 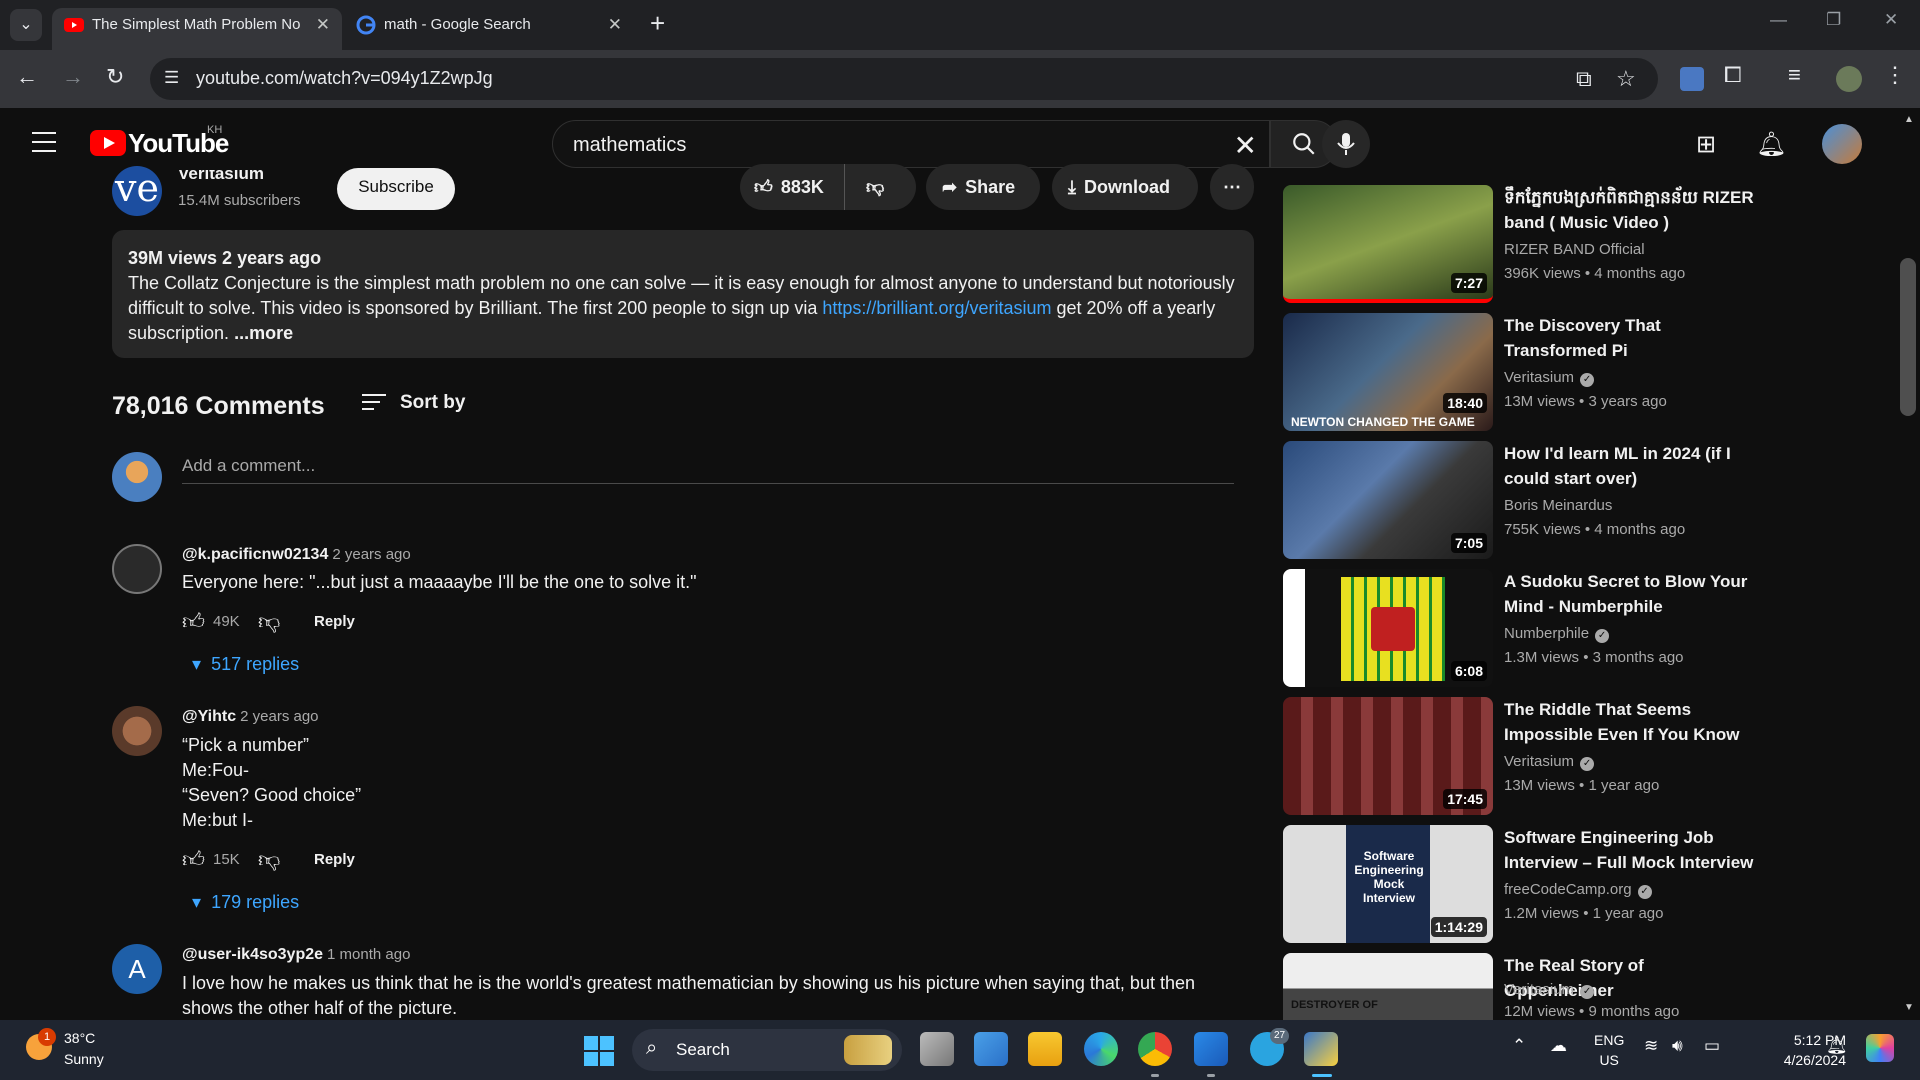 I want to click on search-input: mathematics ✕, so click(x=911, y=144).